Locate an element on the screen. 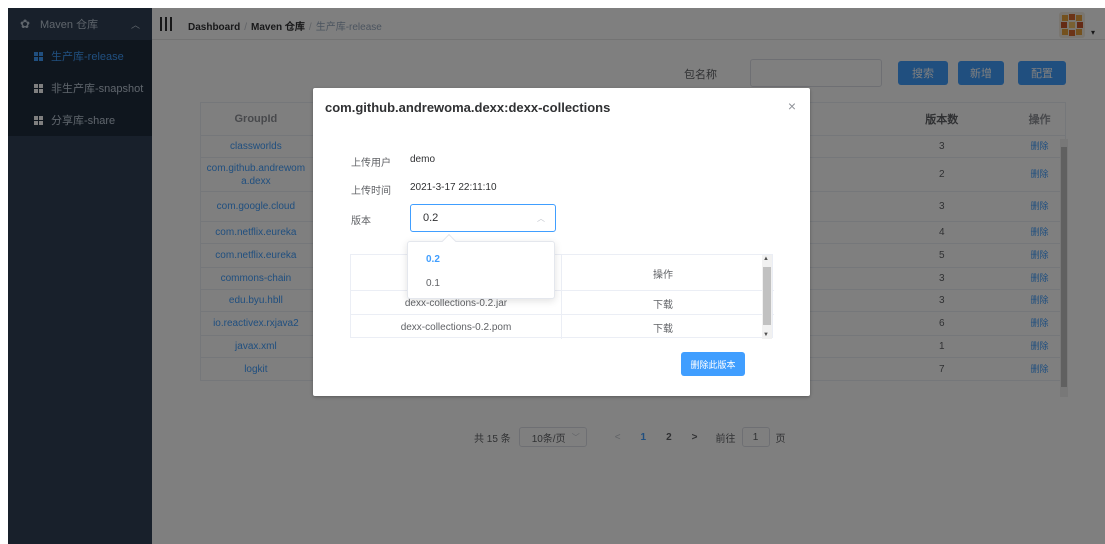 This screenshot has height=544, width=1105. version-option: 0.2 is located at coordinates (481, 259).